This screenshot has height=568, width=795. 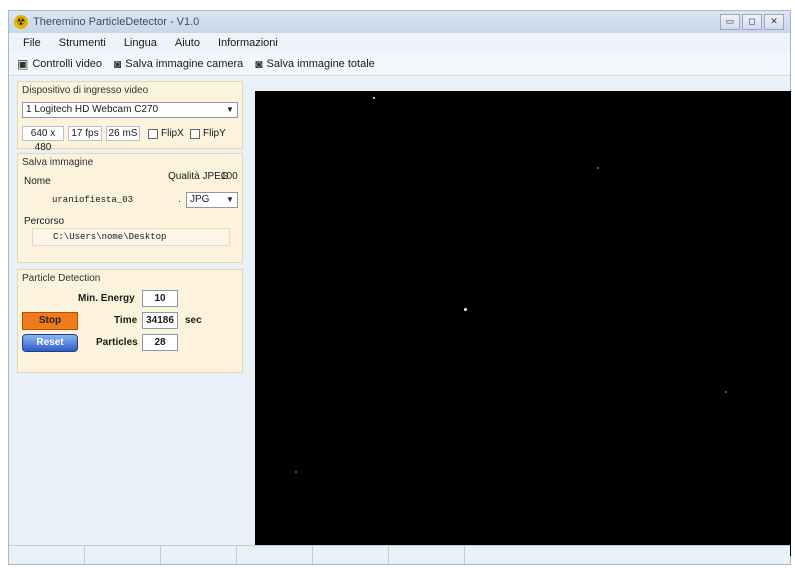 I want to click on menu-file: File, so click(x=32, y=43).